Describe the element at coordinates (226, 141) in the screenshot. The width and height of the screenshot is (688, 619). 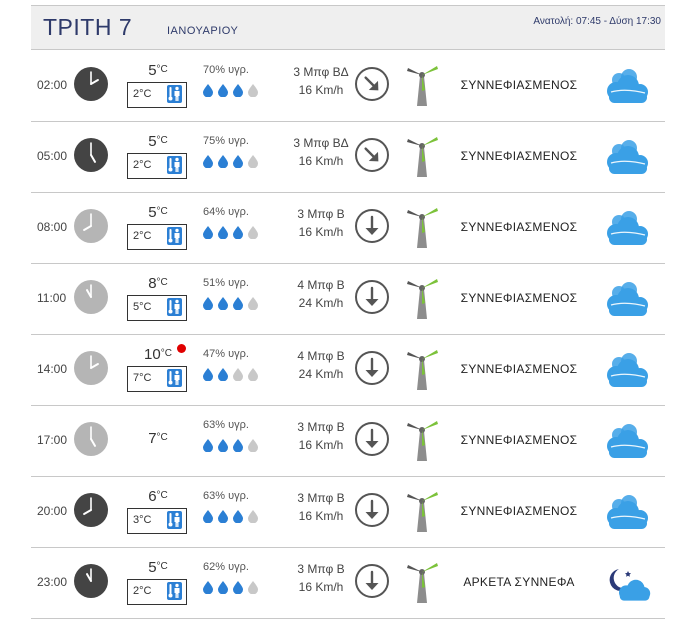
I see `humidity-text: 75% υγρ.` at that location.